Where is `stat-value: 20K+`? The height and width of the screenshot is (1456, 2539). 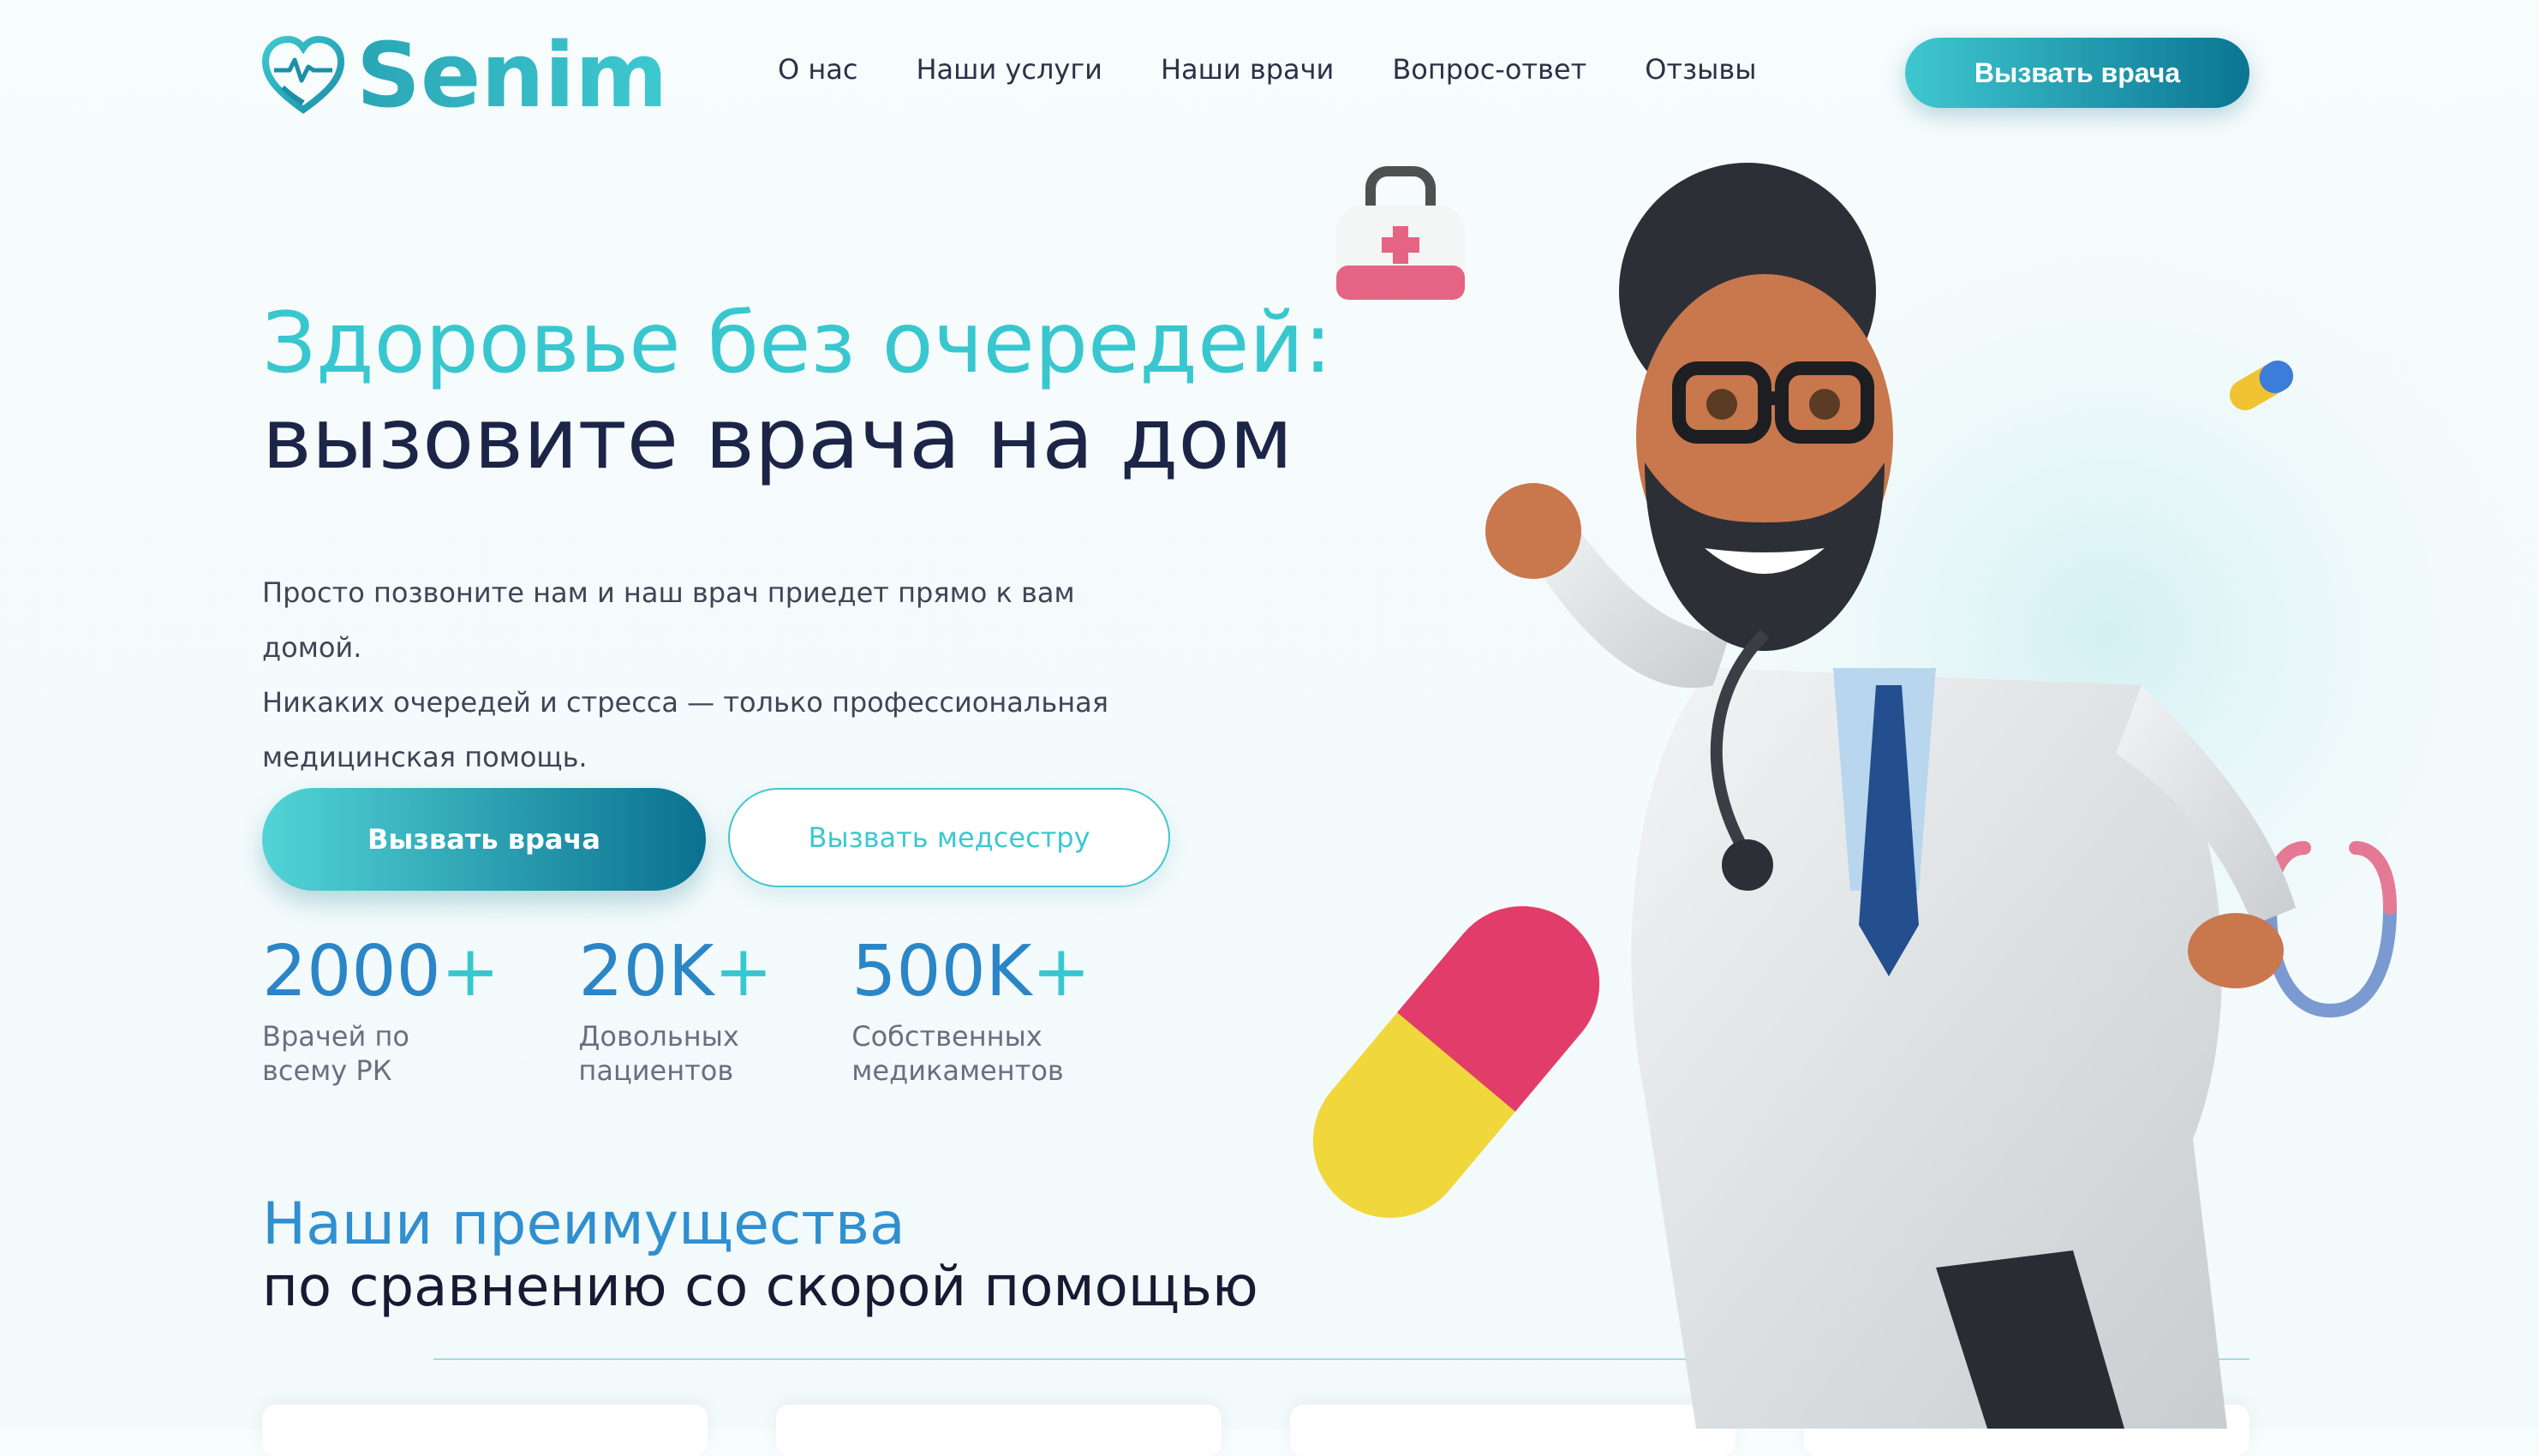
stat-value: 20K+ is located at coordinates (676, 971).